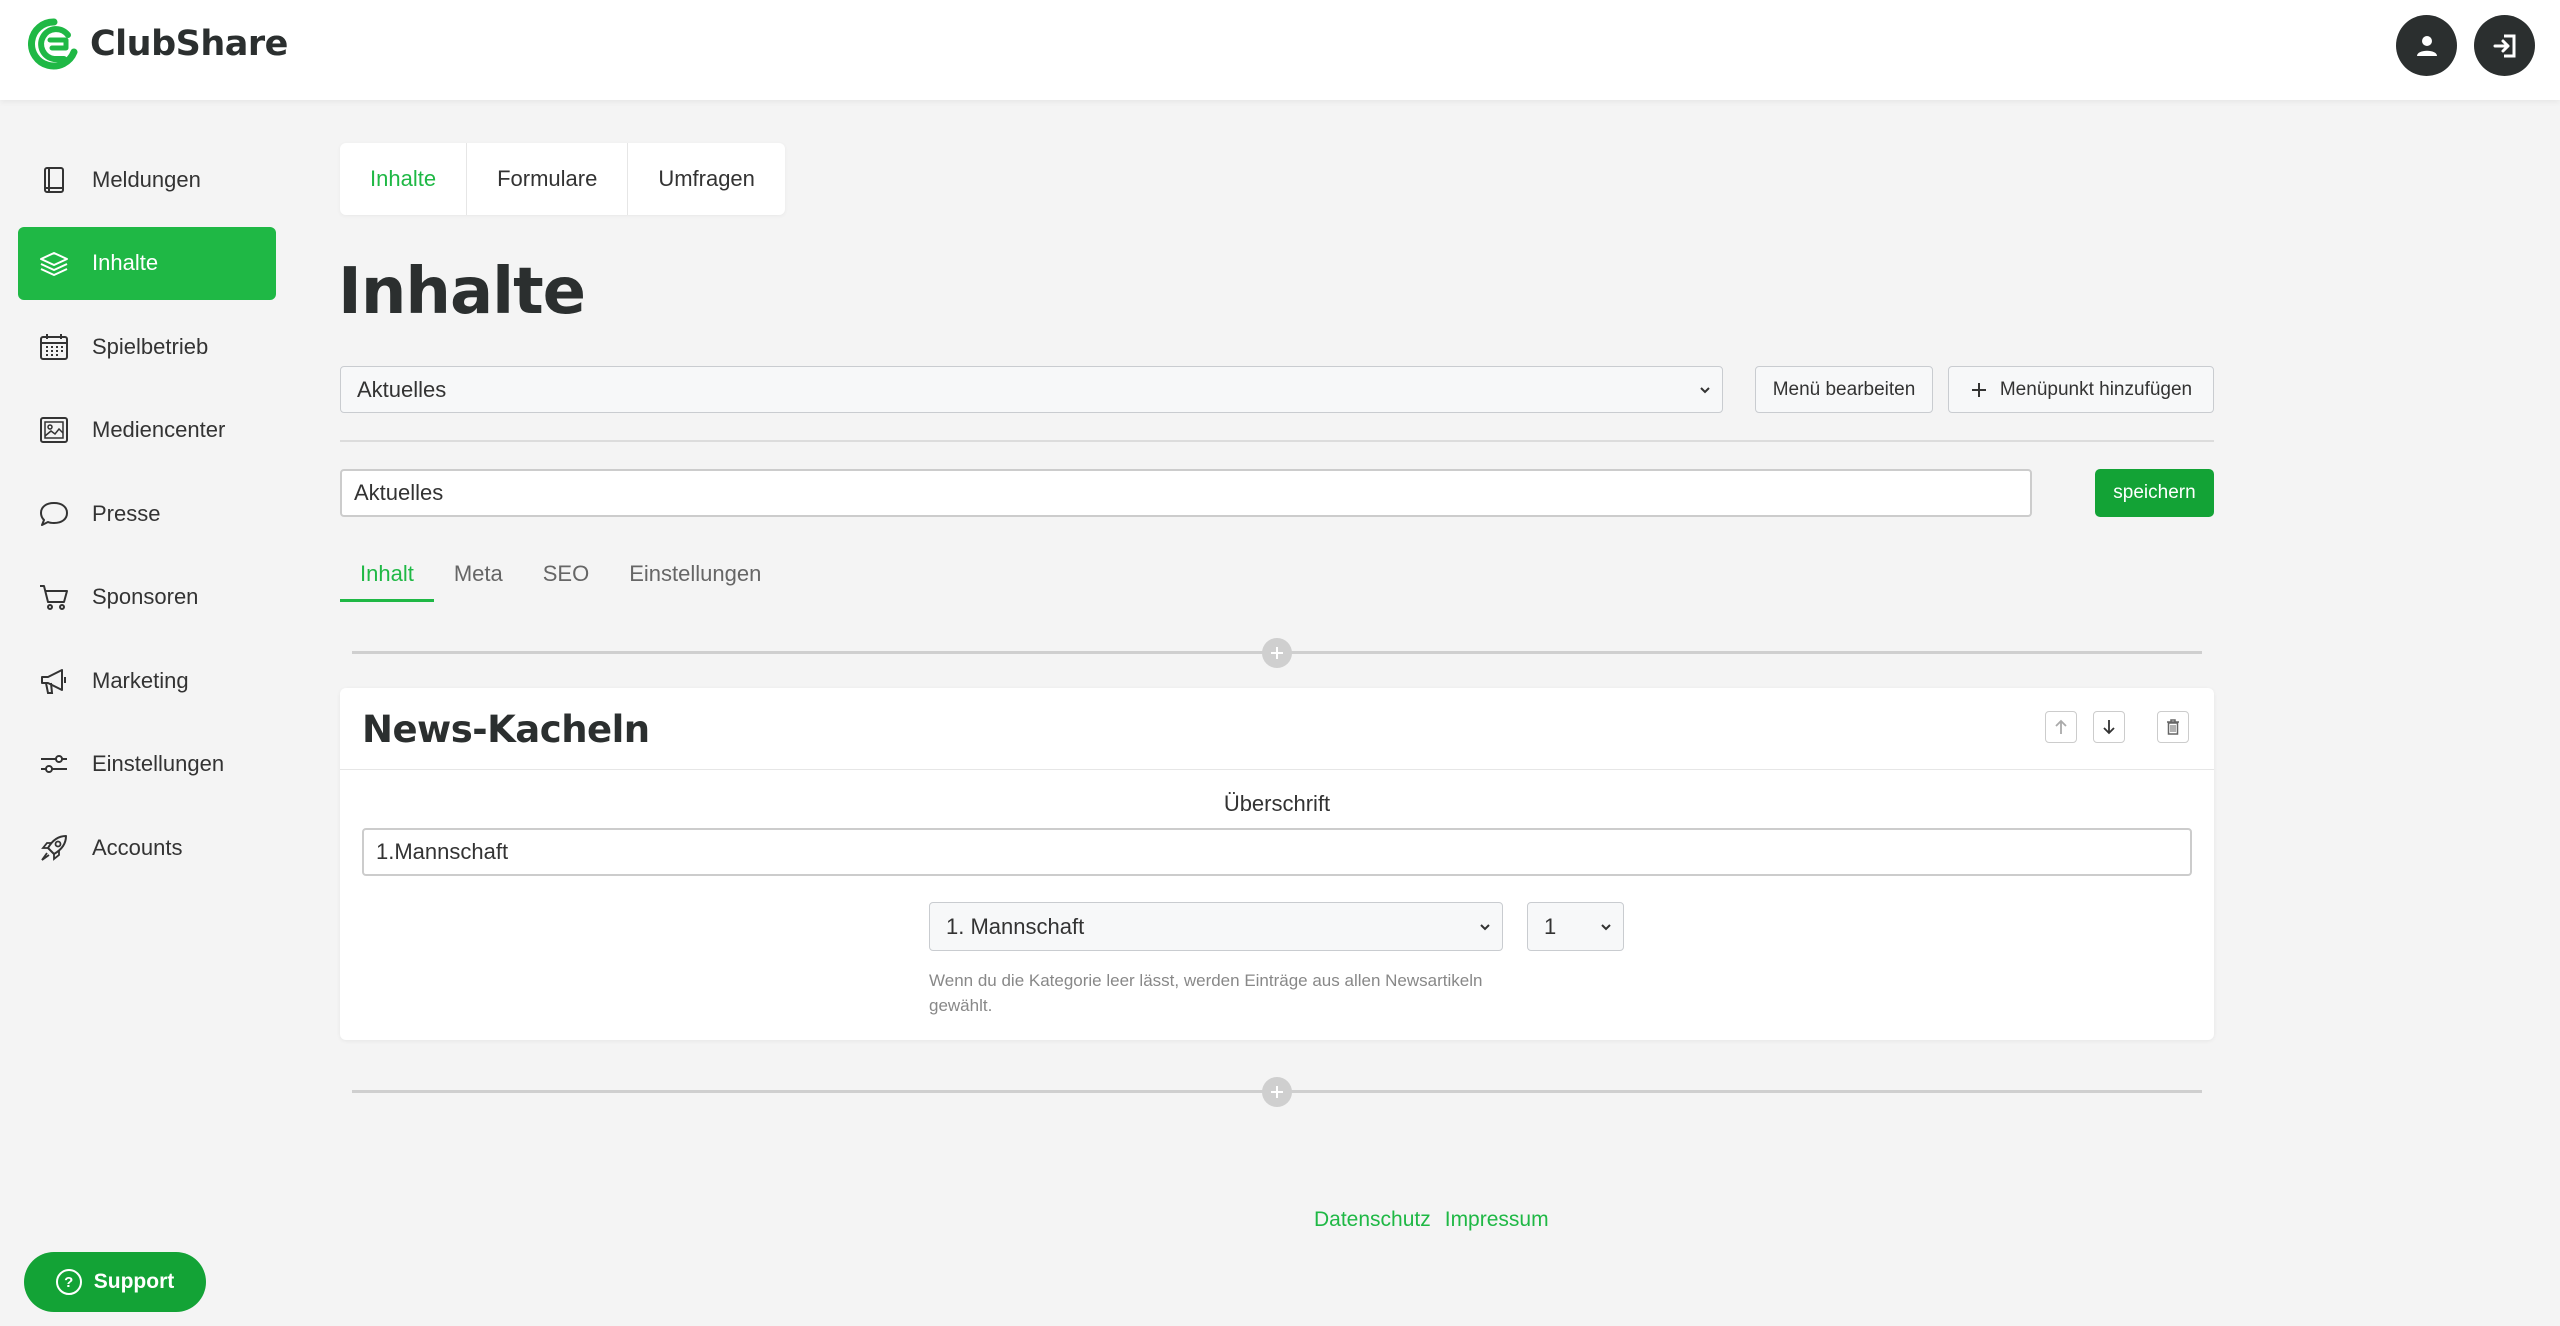 This screenshot has height=1326, width=2560. What do you see at coordinates (1497, 1220) in the screenshot?
I see `imprint-link: Impressum` at bounding box center [1497, 1220].